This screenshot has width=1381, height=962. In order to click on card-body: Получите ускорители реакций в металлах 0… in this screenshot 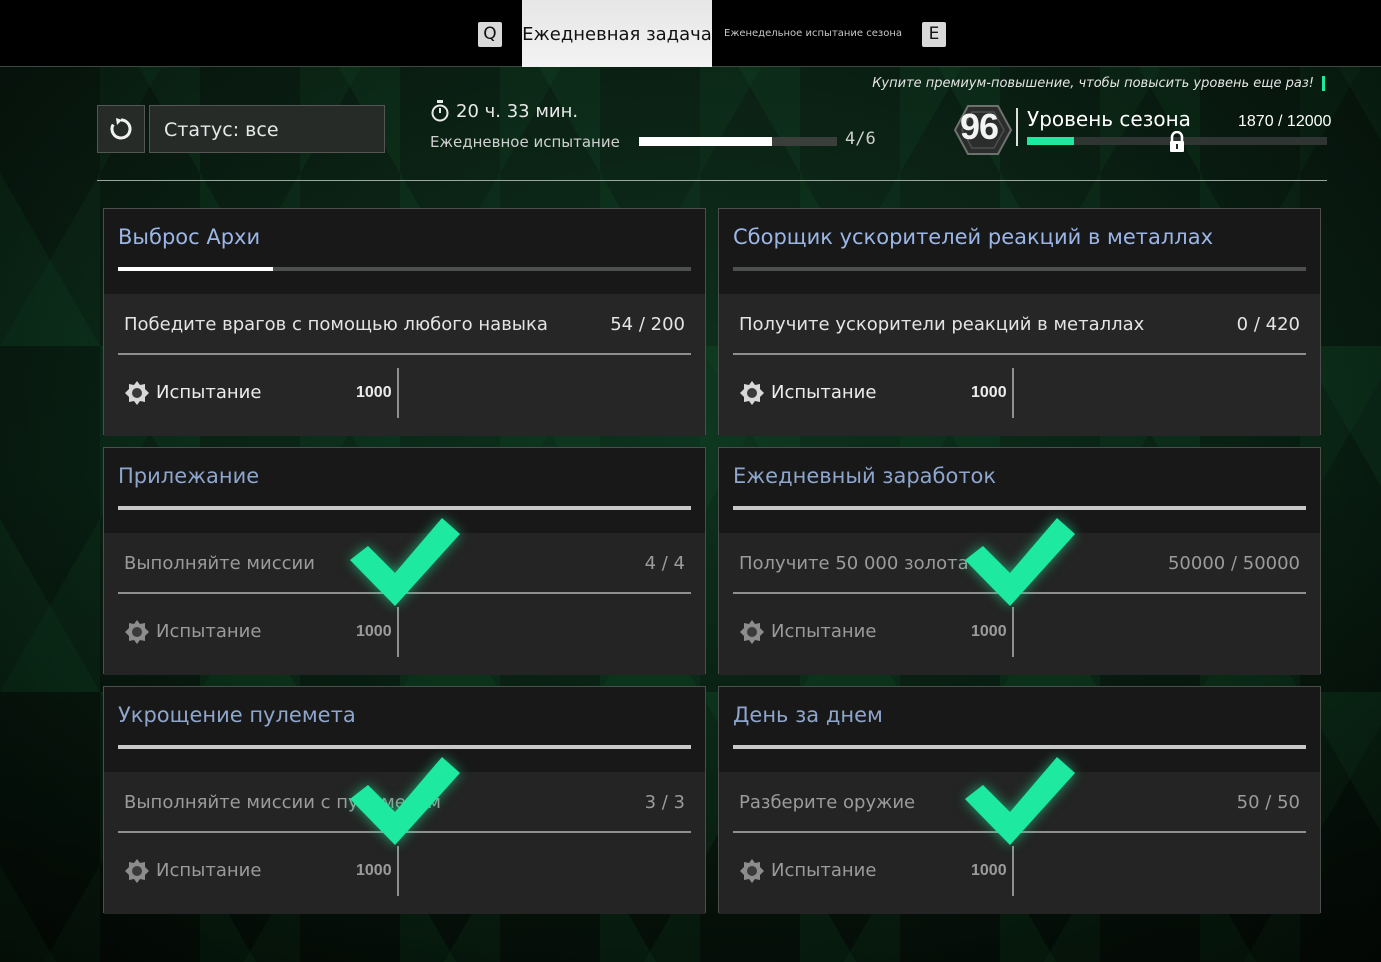, I will do `click(1019, 365)`.